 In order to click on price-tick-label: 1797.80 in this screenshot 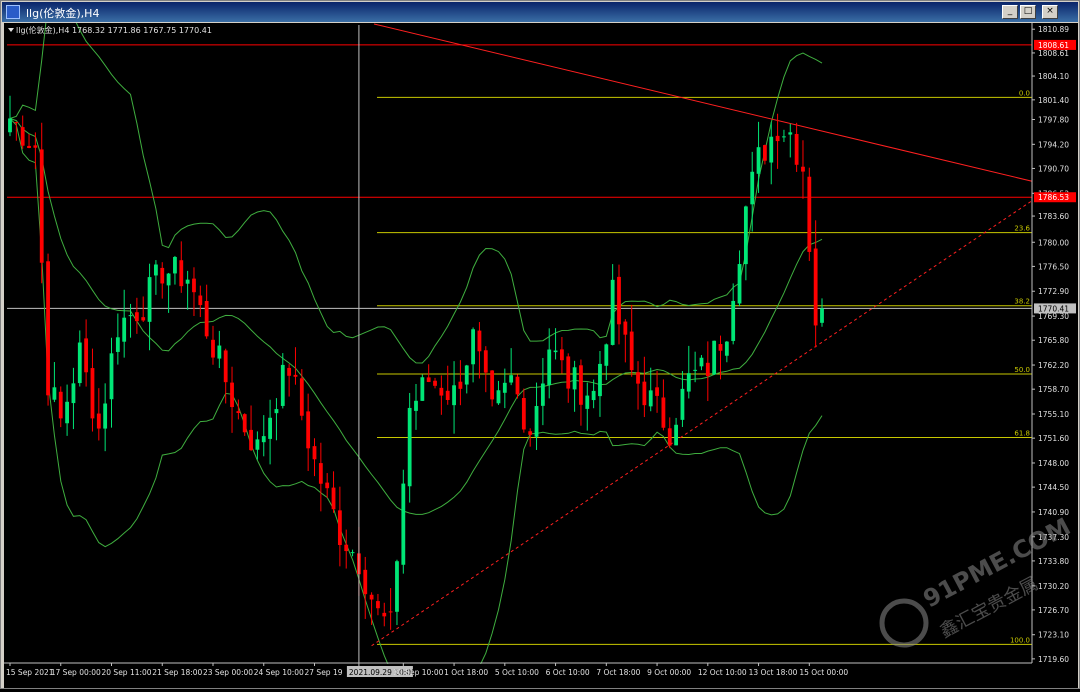, I will do `click(1053, 119)`.